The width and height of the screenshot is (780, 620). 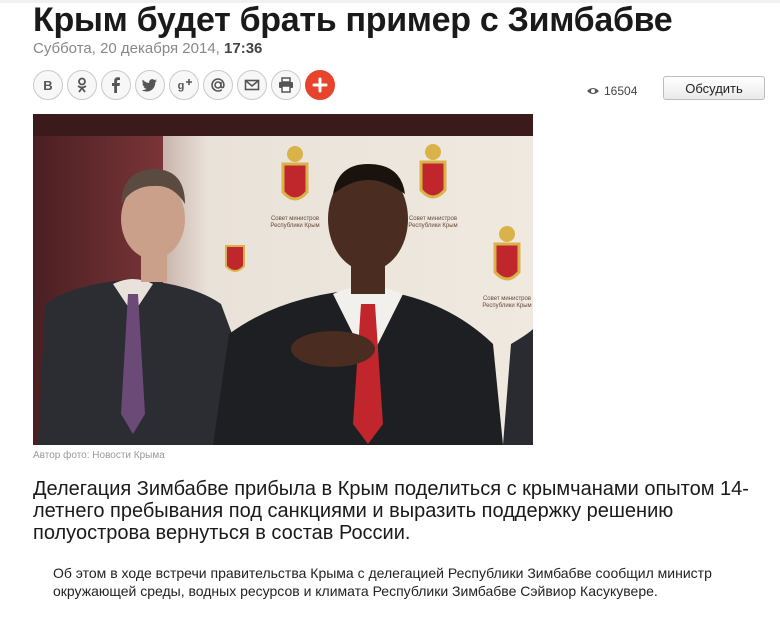 I want to click on photo-caption: Автор фото: Новости Крыма, so click(x=99, y=455).